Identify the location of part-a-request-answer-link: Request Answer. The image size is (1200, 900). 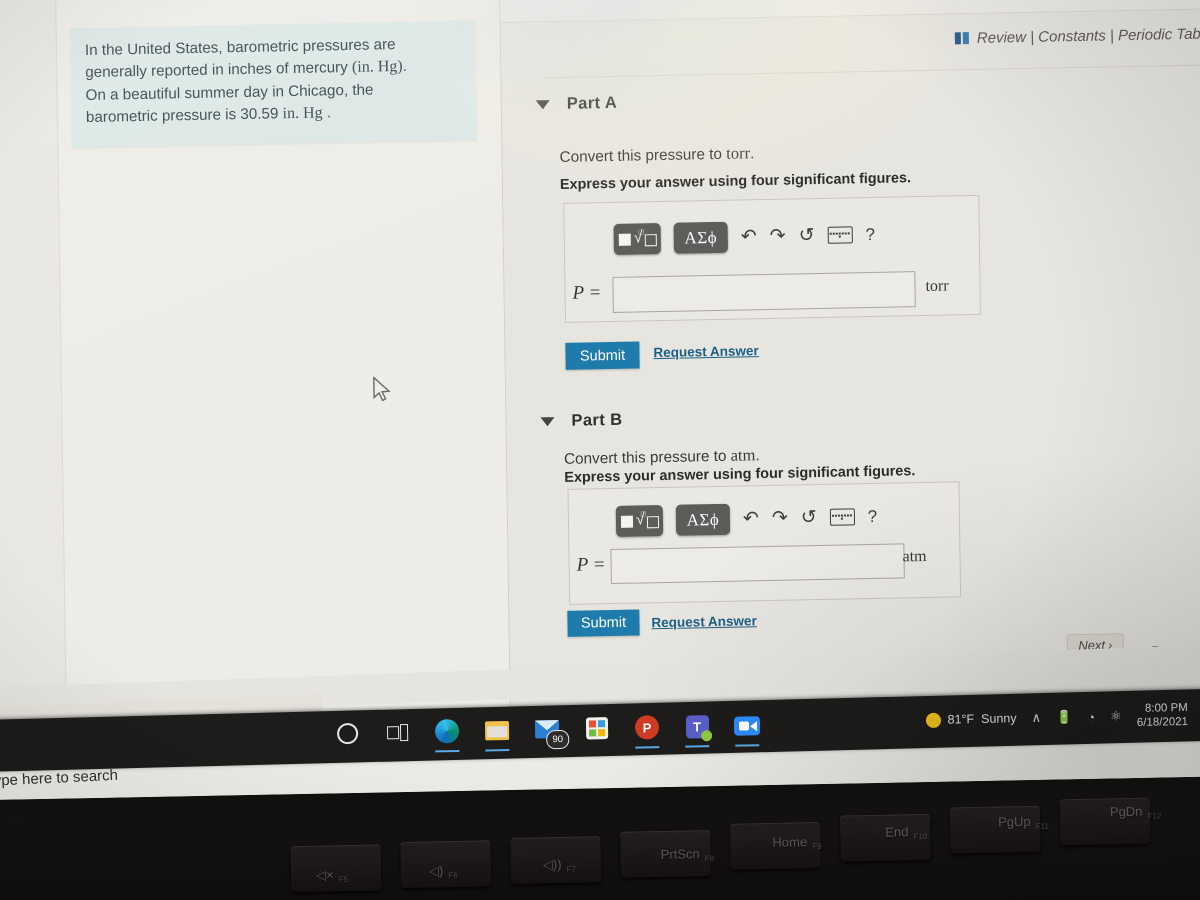
(705, 351).